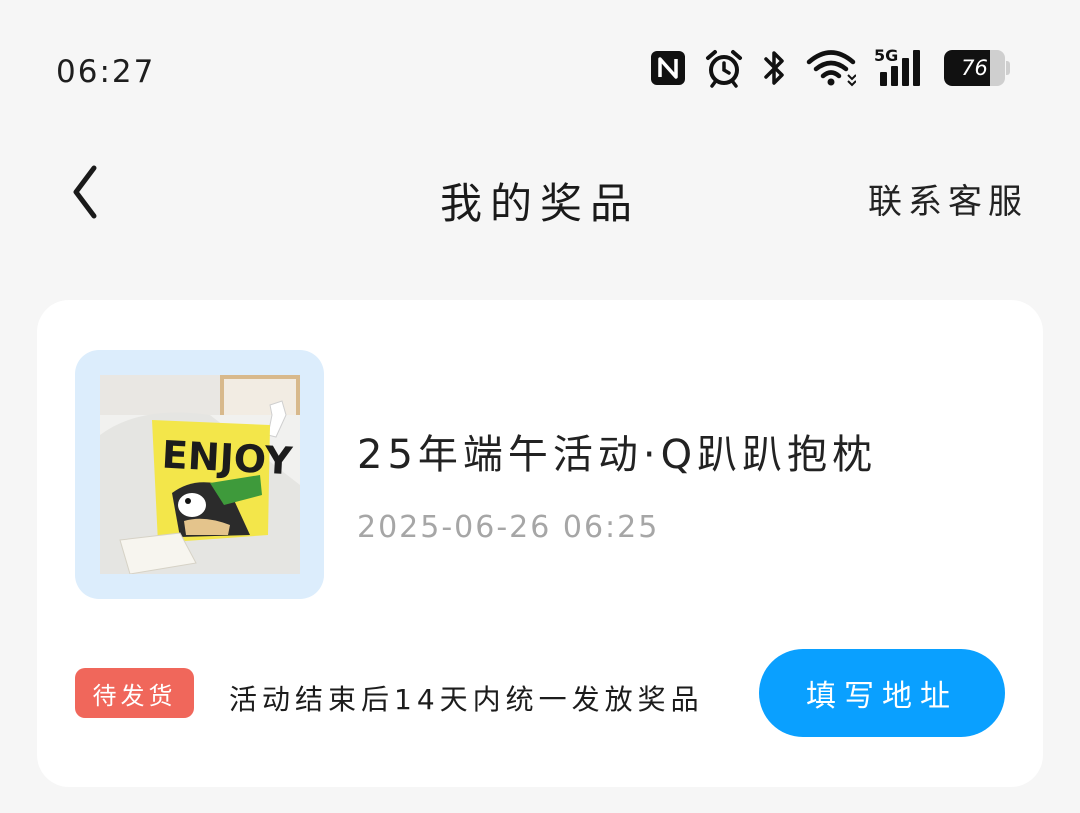  I want to click on status-time: 06:27, so click(106, 72).